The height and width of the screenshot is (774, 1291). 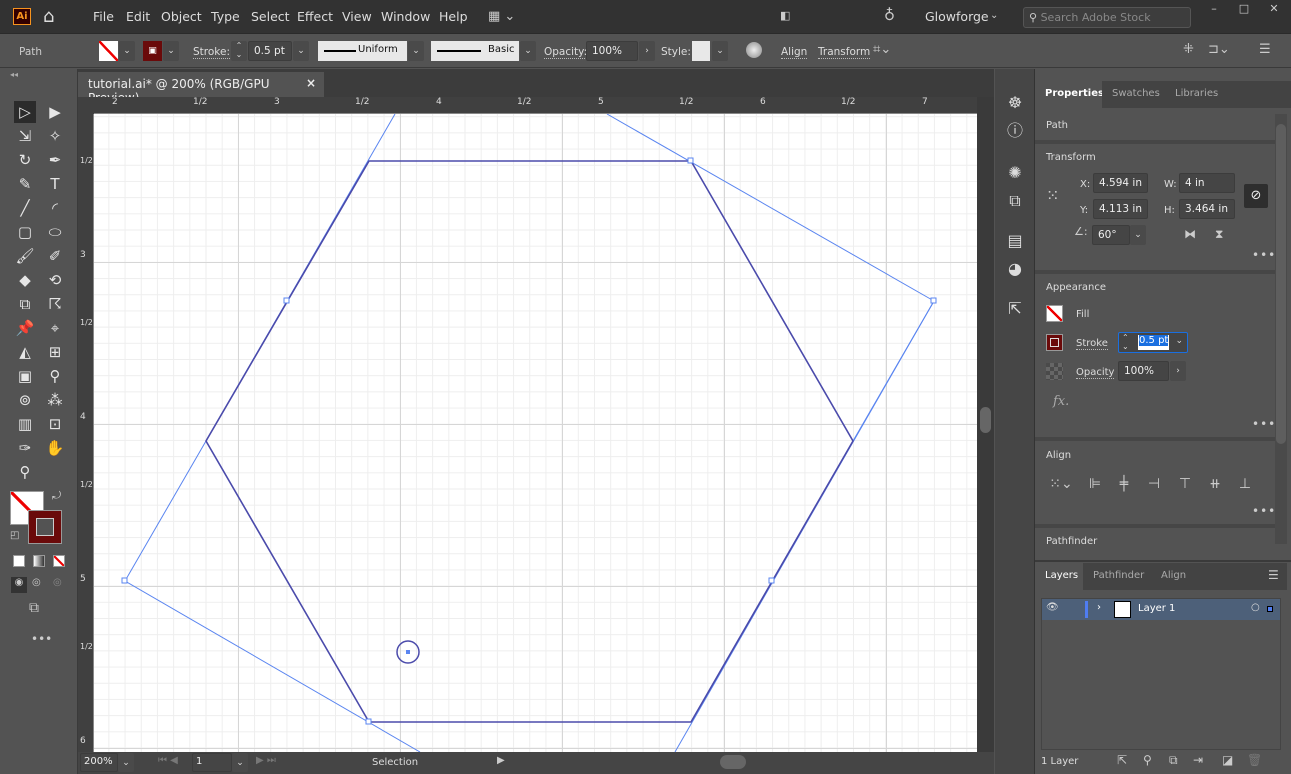 I want to click on layer-name: Layer 1, so click(x=1156, y=608).